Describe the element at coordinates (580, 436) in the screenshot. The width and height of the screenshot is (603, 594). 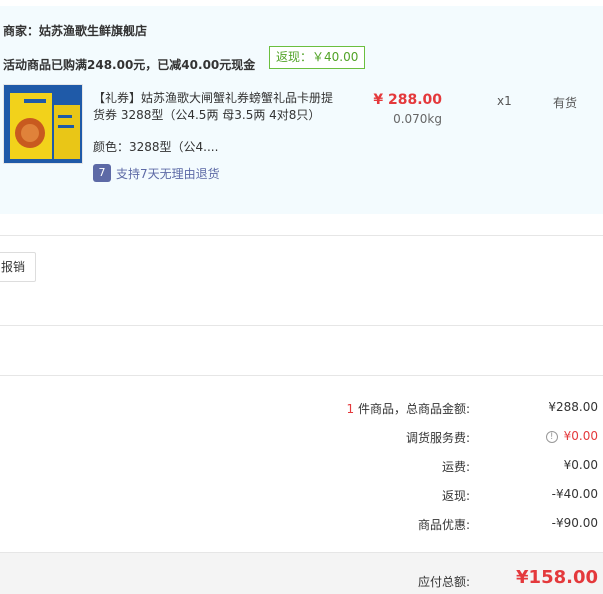
I see `service-fee-amount: ¥0.00` at that location.